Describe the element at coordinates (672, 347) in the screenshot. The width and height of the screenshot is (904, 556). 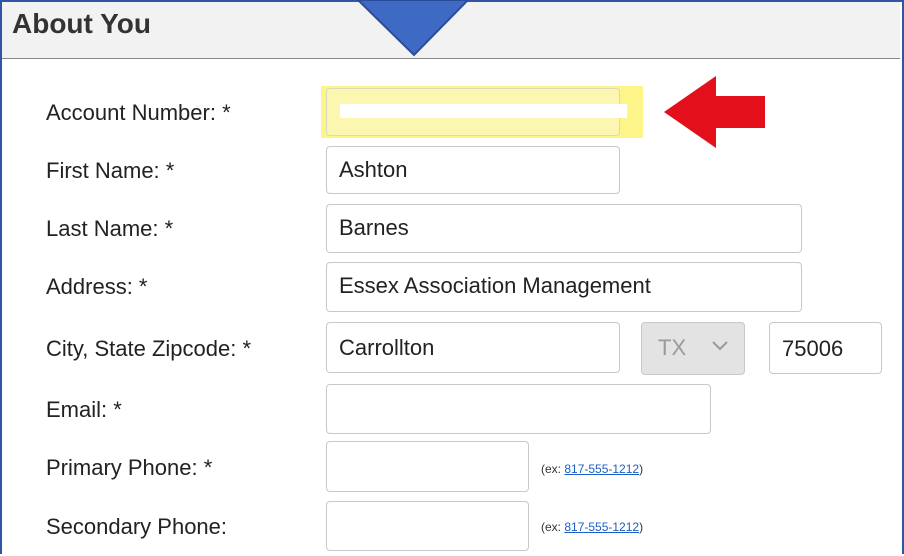
I see `state-select-value: TX` at that location.